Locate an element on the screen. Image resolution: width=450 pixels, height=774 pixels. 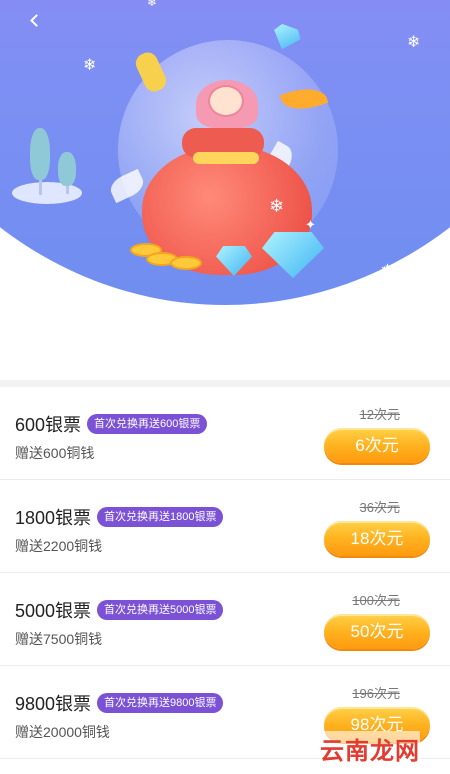
bonus-text: 赠送7500铜钱 is located at coordinates (59, 639).